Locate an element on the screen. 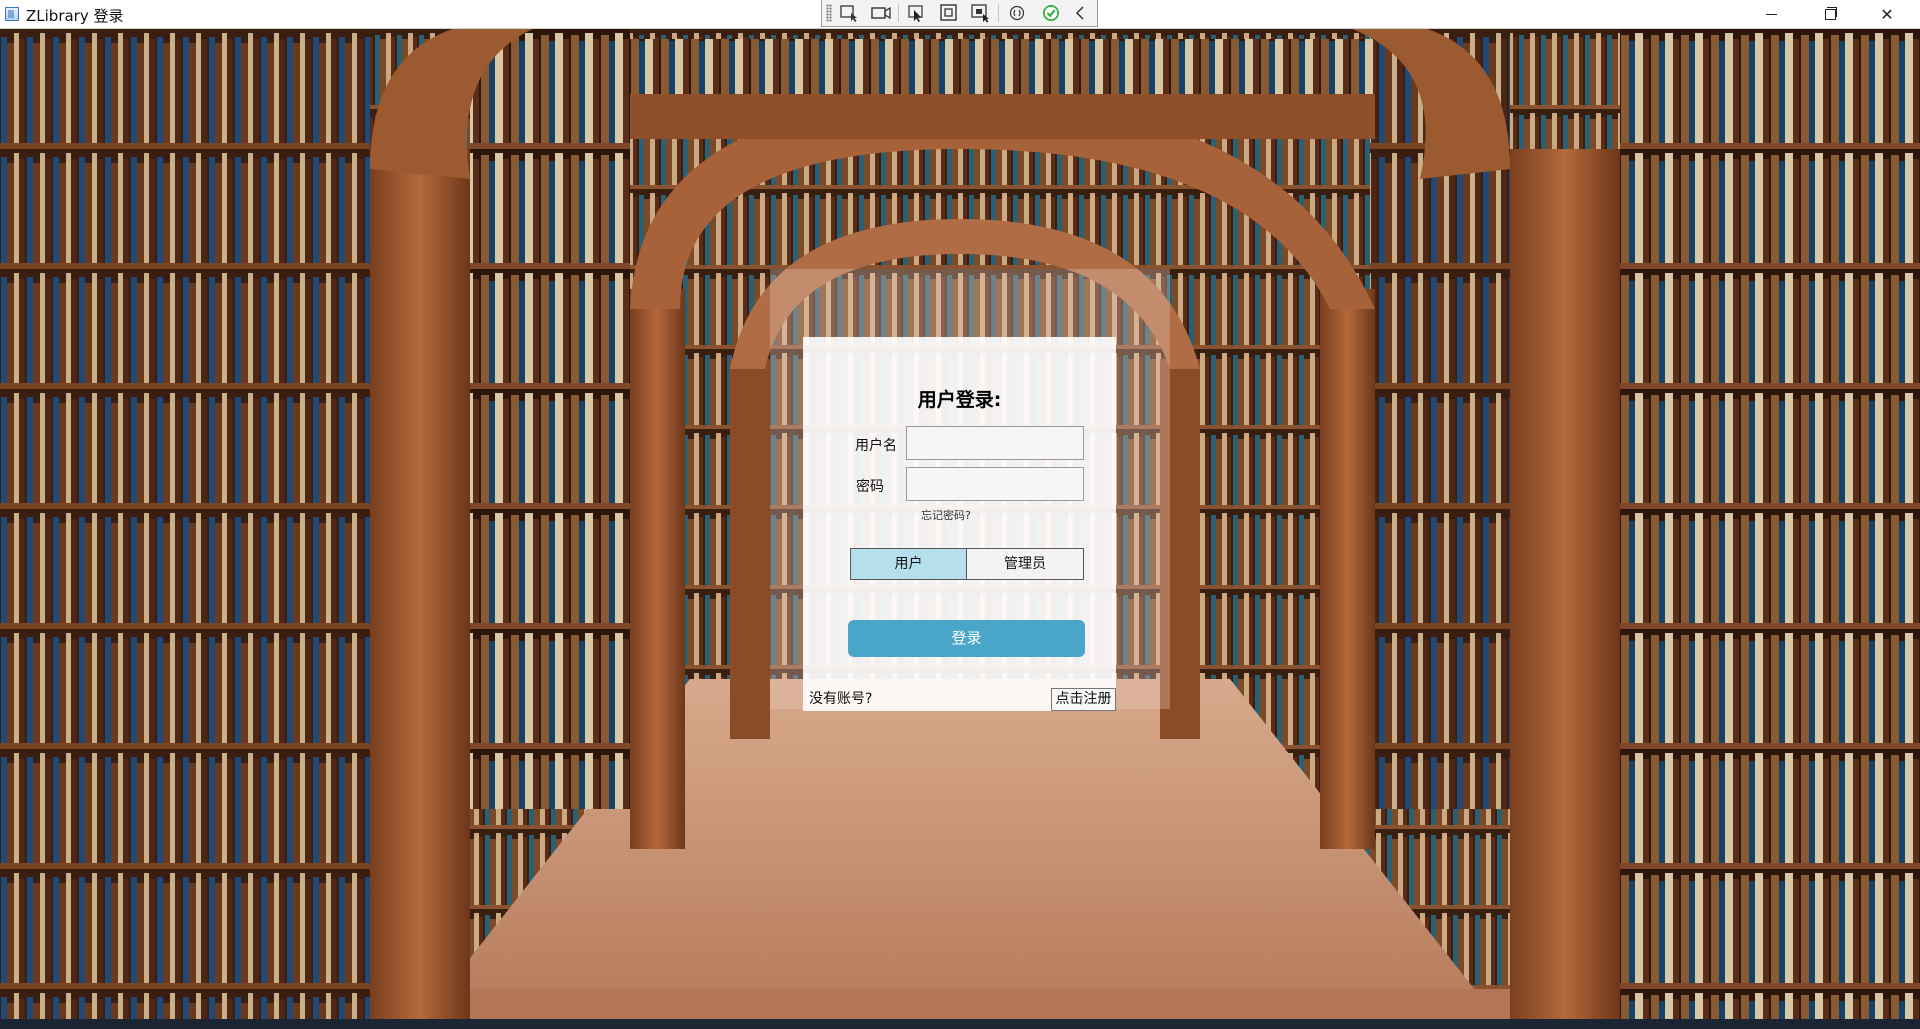 The height and width of the screenshot is (1029, 1920). role-user-button: 用户 is located at coordinates (908, 564).